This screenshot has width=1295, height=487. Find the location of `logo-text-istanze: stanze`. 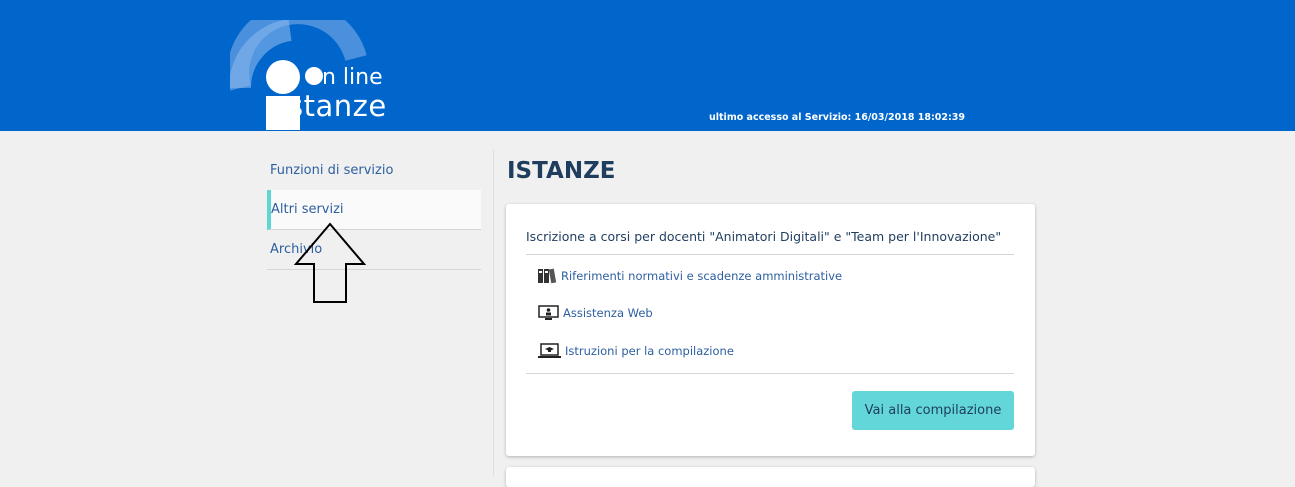

logo-text-istanze: stanze is located at coordinates (337, 106).